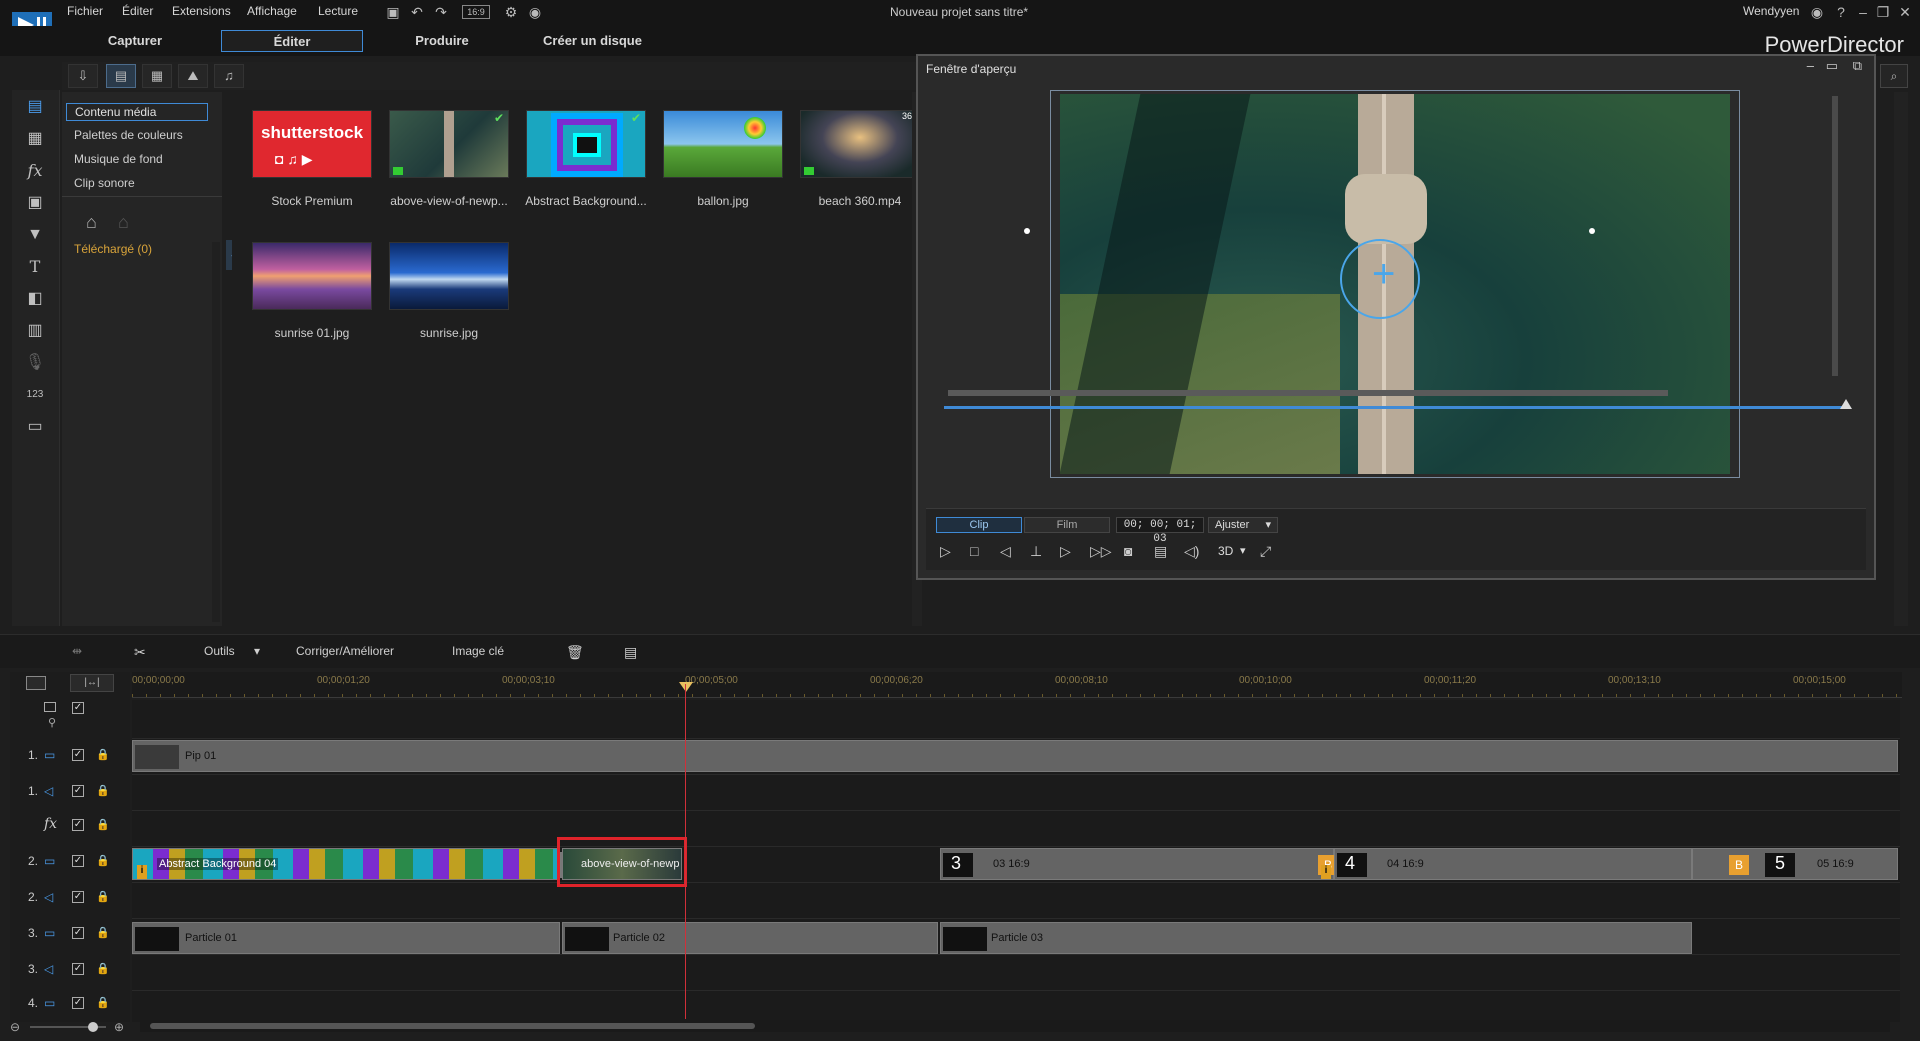 This screenshot has height=1041, width=1920. Describe the element at coordinates (441, 12) in the screenshot. I see `redo-icon: ↷` at that location.